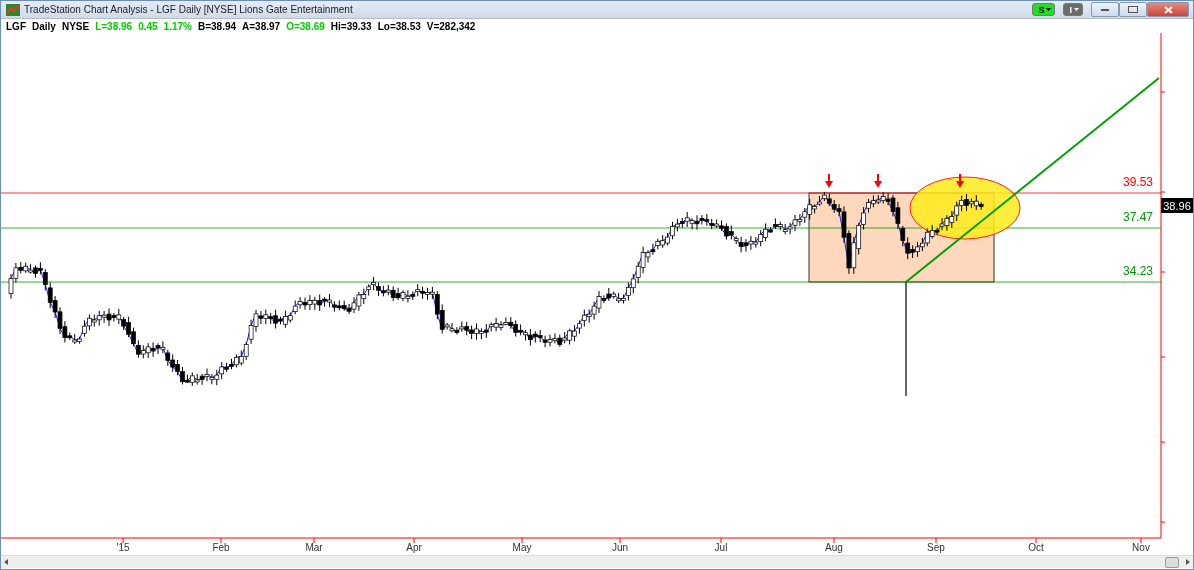 The height and width of the screenshot is (570, 1194). Describe the element at coordinates (305, 26) in the screenshot. I see `legend-value: O=38.69` at that location.